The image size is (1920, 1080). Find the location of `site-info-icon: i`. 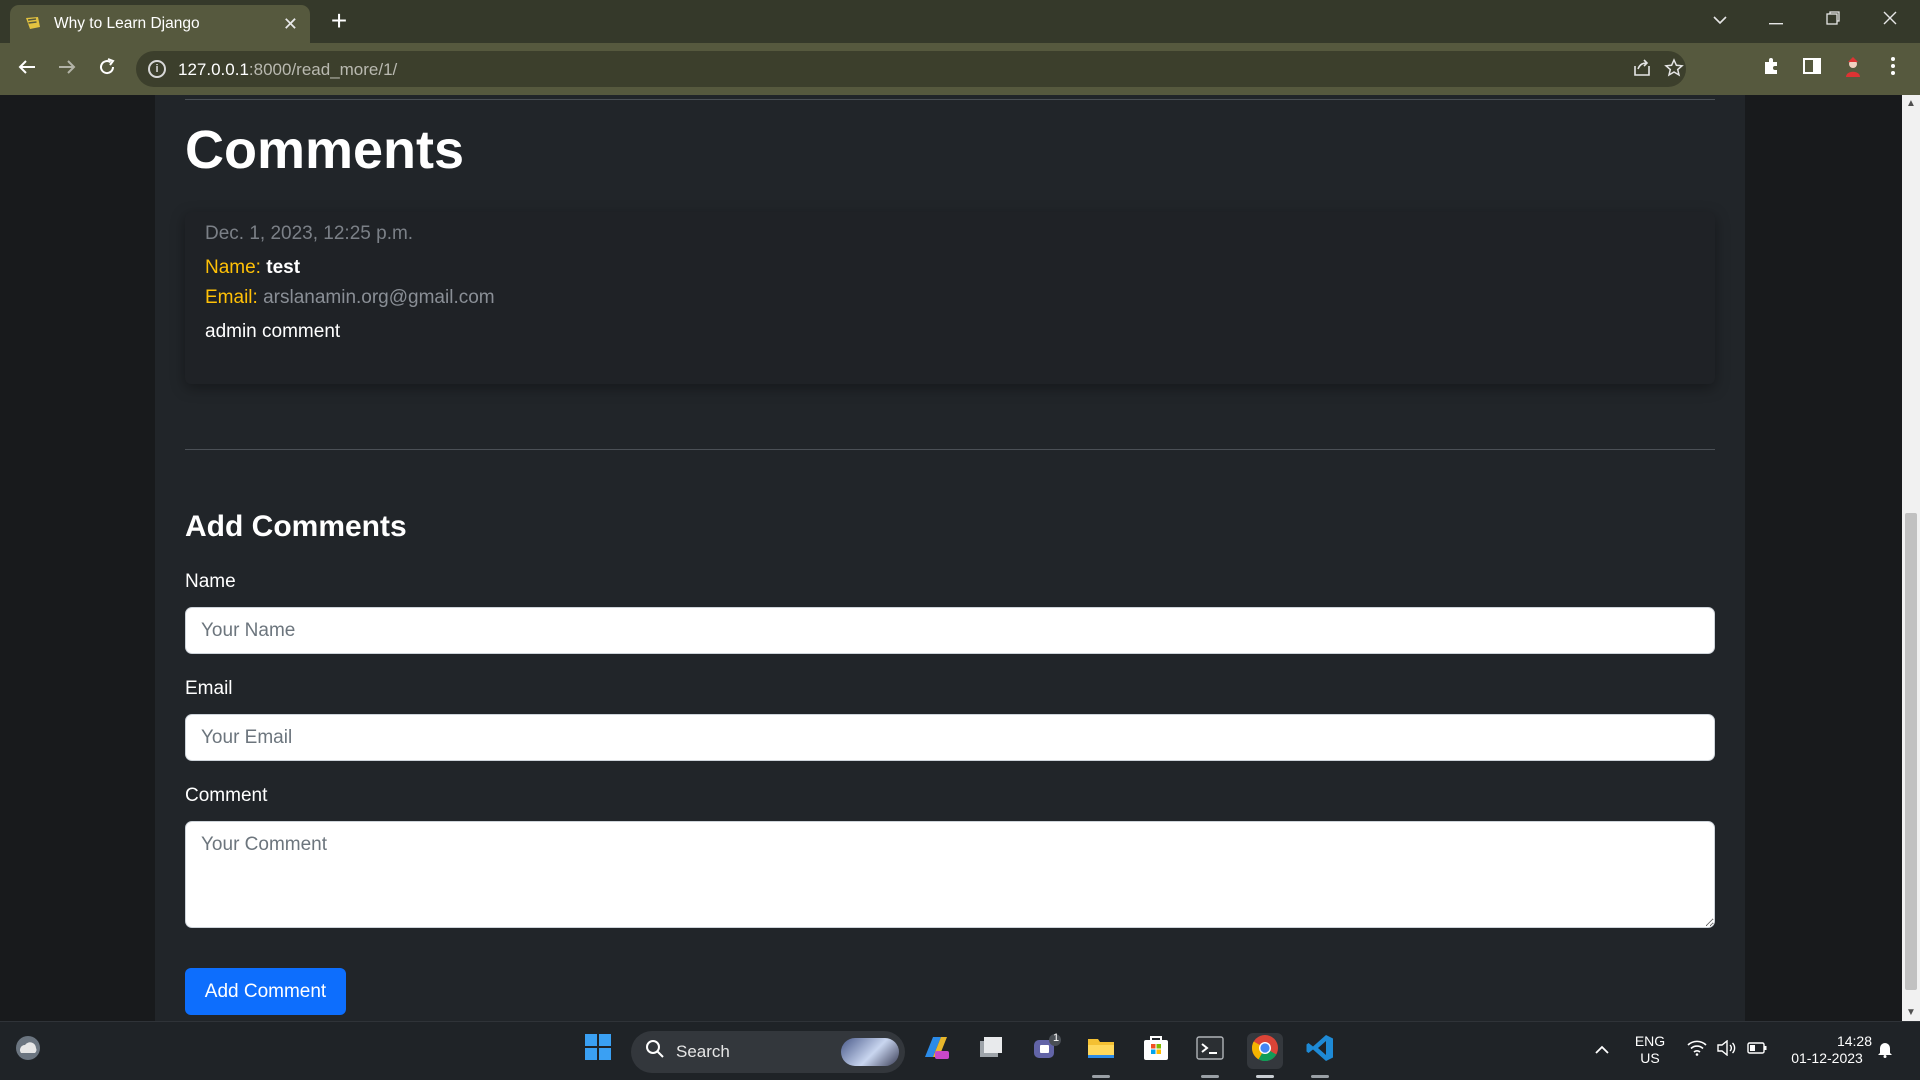

site-info-icon: i is located at coordinates (157, 69).